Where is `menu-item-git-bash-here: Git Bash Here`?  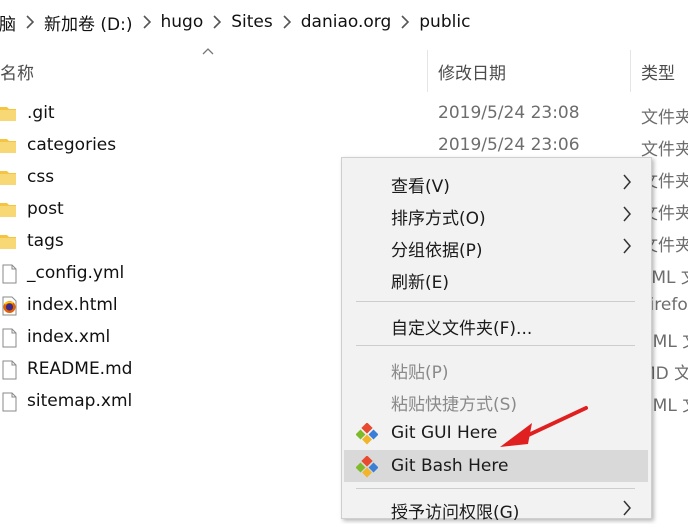 menu-item-git-bash-here: Git Bash Here is located at coordinates (496, 466).